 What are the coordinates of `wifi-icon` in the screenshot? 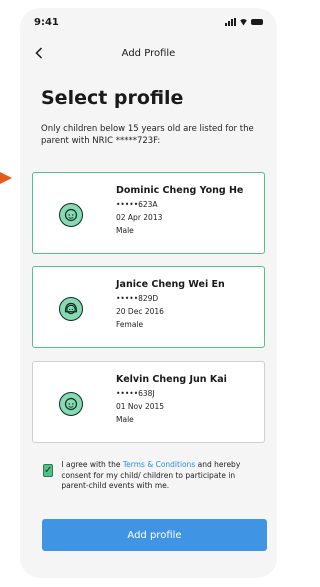 It's located at (243, 22).